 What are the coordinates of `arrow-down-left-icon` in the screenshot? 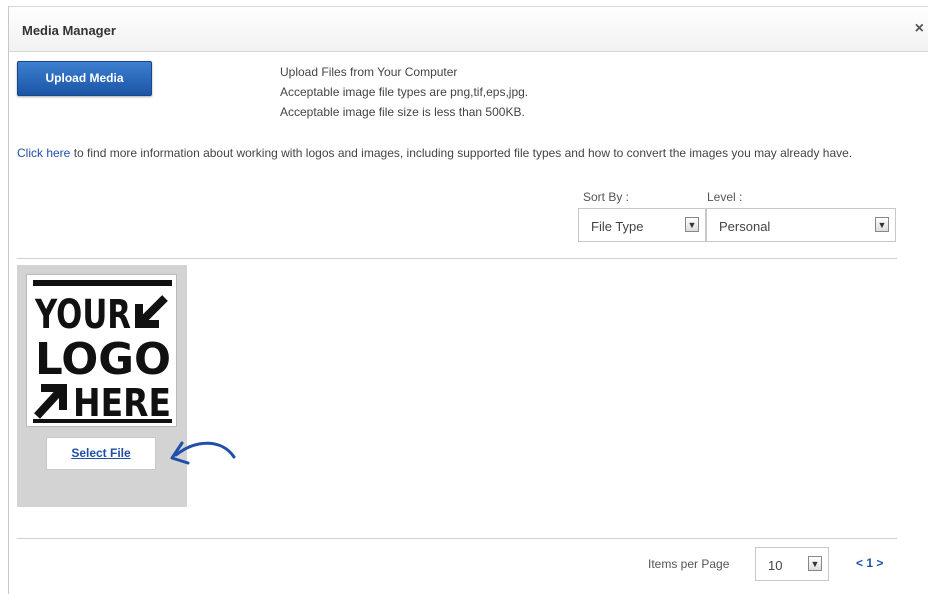 It's located at (151, 311).